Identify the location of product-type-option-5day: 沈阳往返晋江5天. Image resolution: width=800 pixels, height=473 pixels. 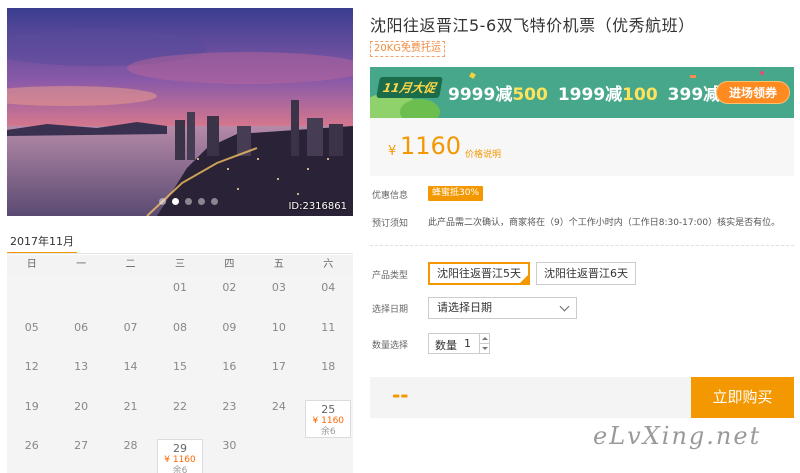
(479, 273).